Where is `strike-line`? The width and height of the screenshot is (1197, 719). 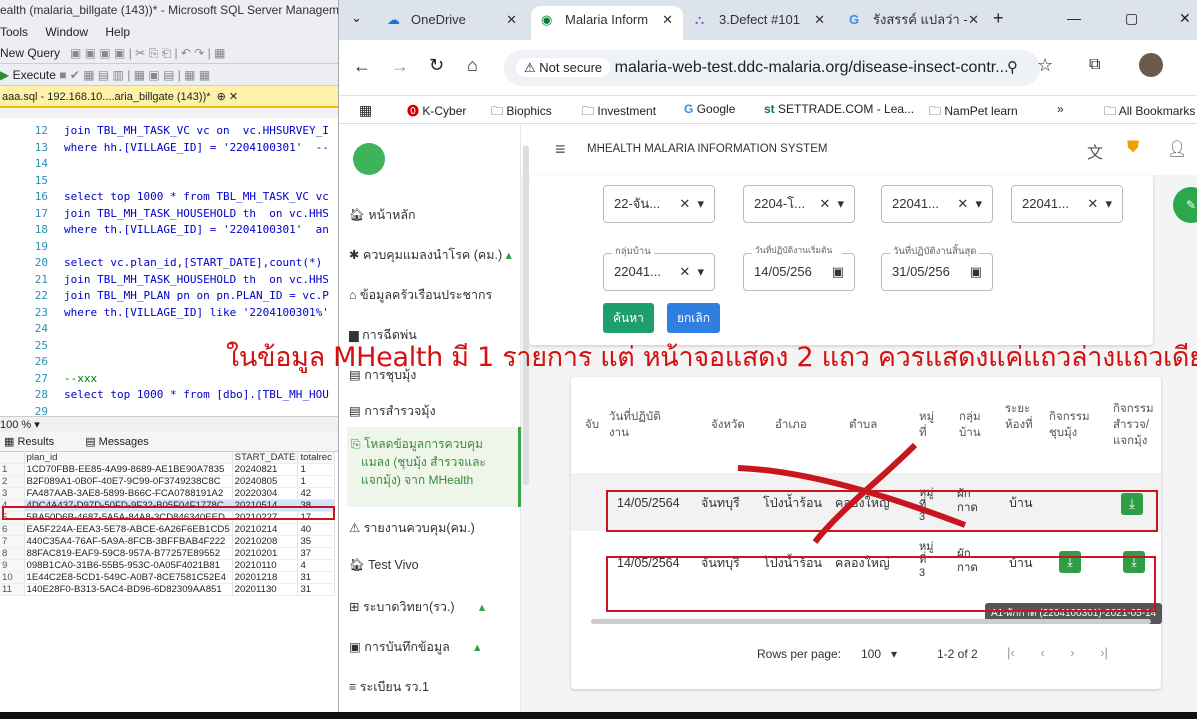
strike-line is located at coordinates (852, 496).